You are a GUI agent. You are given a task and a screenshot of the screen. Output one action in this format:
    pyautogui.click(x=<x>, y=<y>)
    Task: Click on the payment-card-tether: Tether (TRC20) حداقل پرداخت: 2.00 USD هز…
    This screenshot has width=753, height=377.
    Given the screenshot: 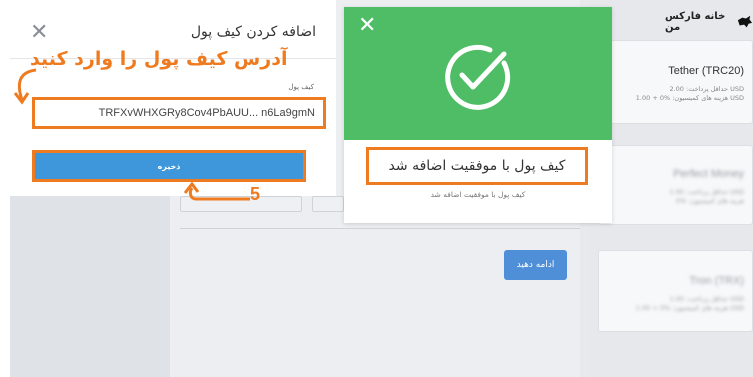 What is the action you would take?
    pyautogui.click(x=675, y=82)
    